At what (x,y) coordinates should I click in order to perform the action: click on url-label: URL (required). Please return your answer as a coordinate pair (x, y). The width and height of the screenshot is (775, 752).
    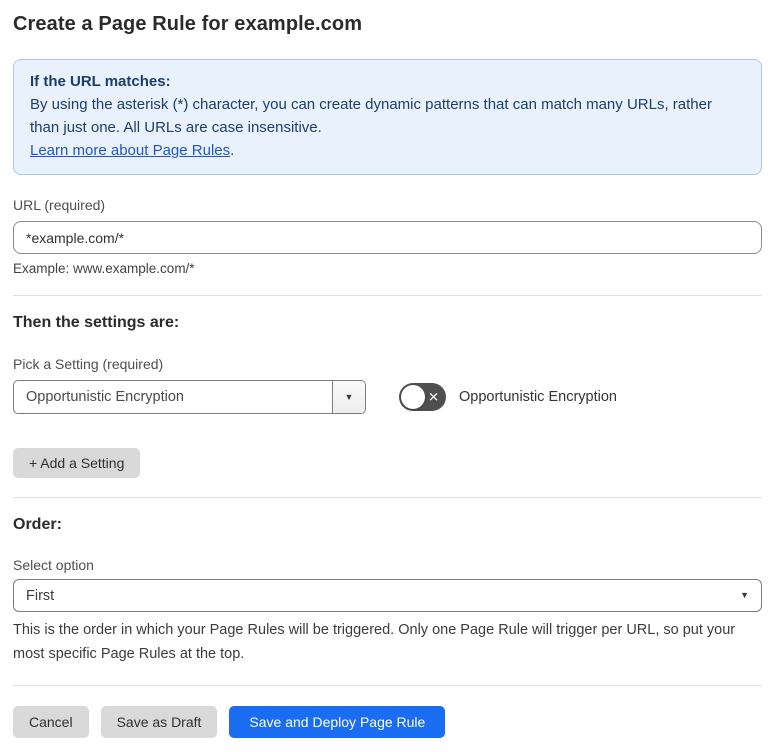
    Looking at the image, I should click on (59, 205).